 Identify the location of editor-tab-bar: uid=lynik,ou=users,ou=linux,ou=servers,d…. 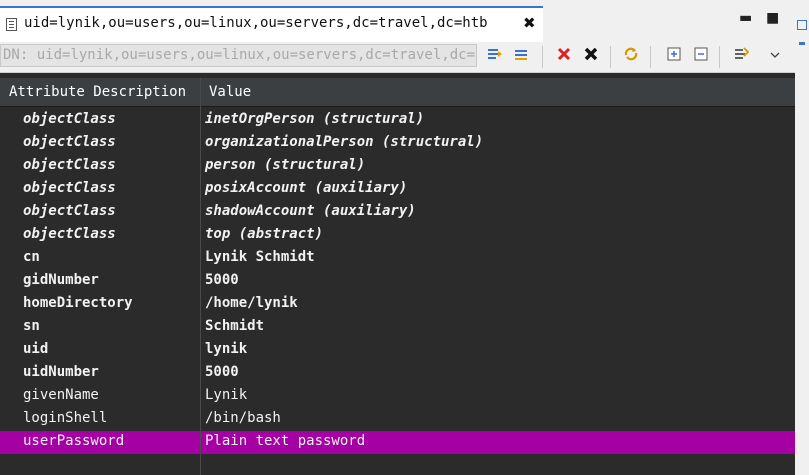
(397, 21).